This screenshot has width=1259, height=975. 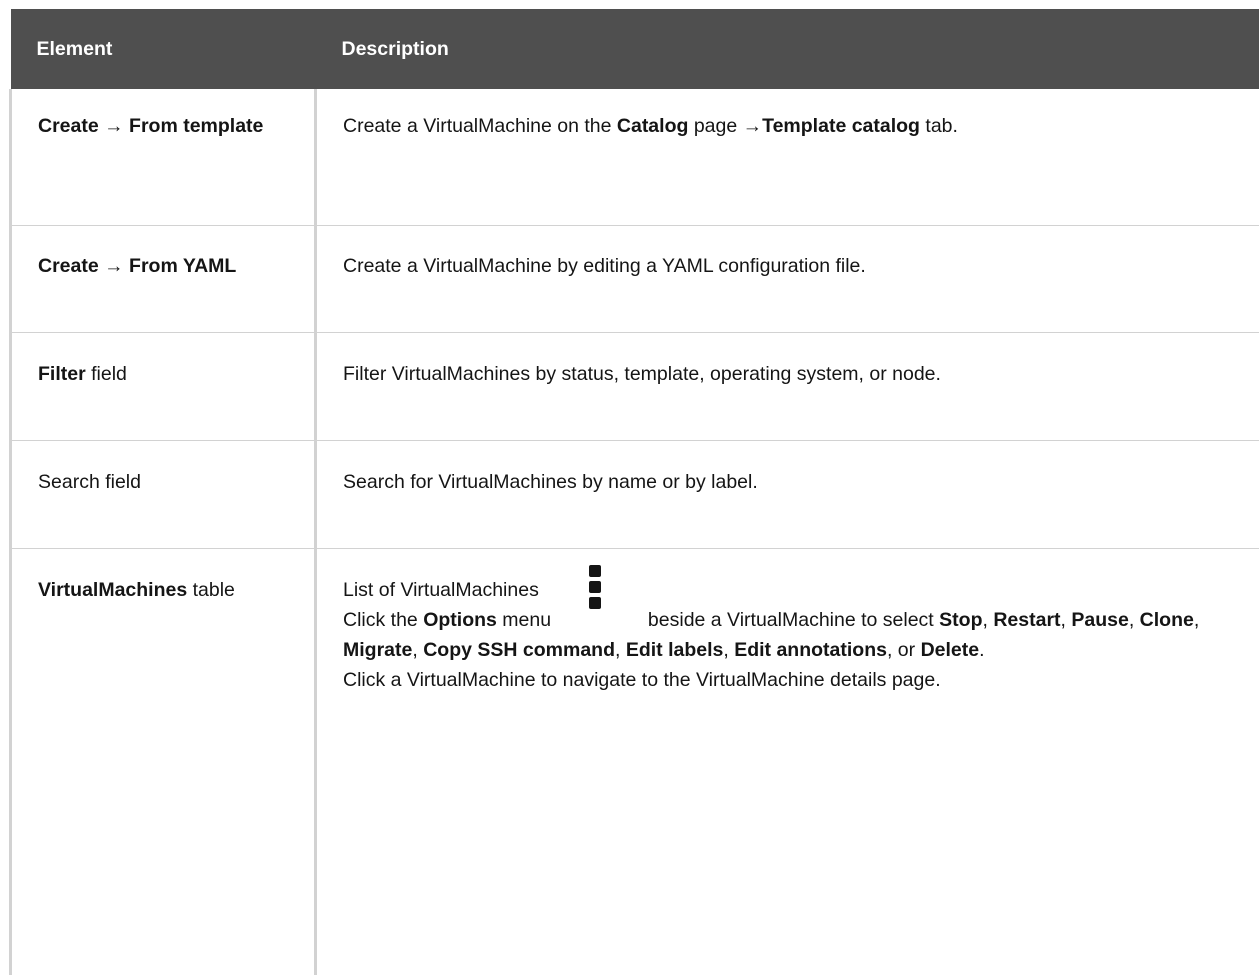 What do you see at coordinates (793, 590) in the screenshot?
I see `list-description: List of VirtualMachines` at bounding box center [793, 590].